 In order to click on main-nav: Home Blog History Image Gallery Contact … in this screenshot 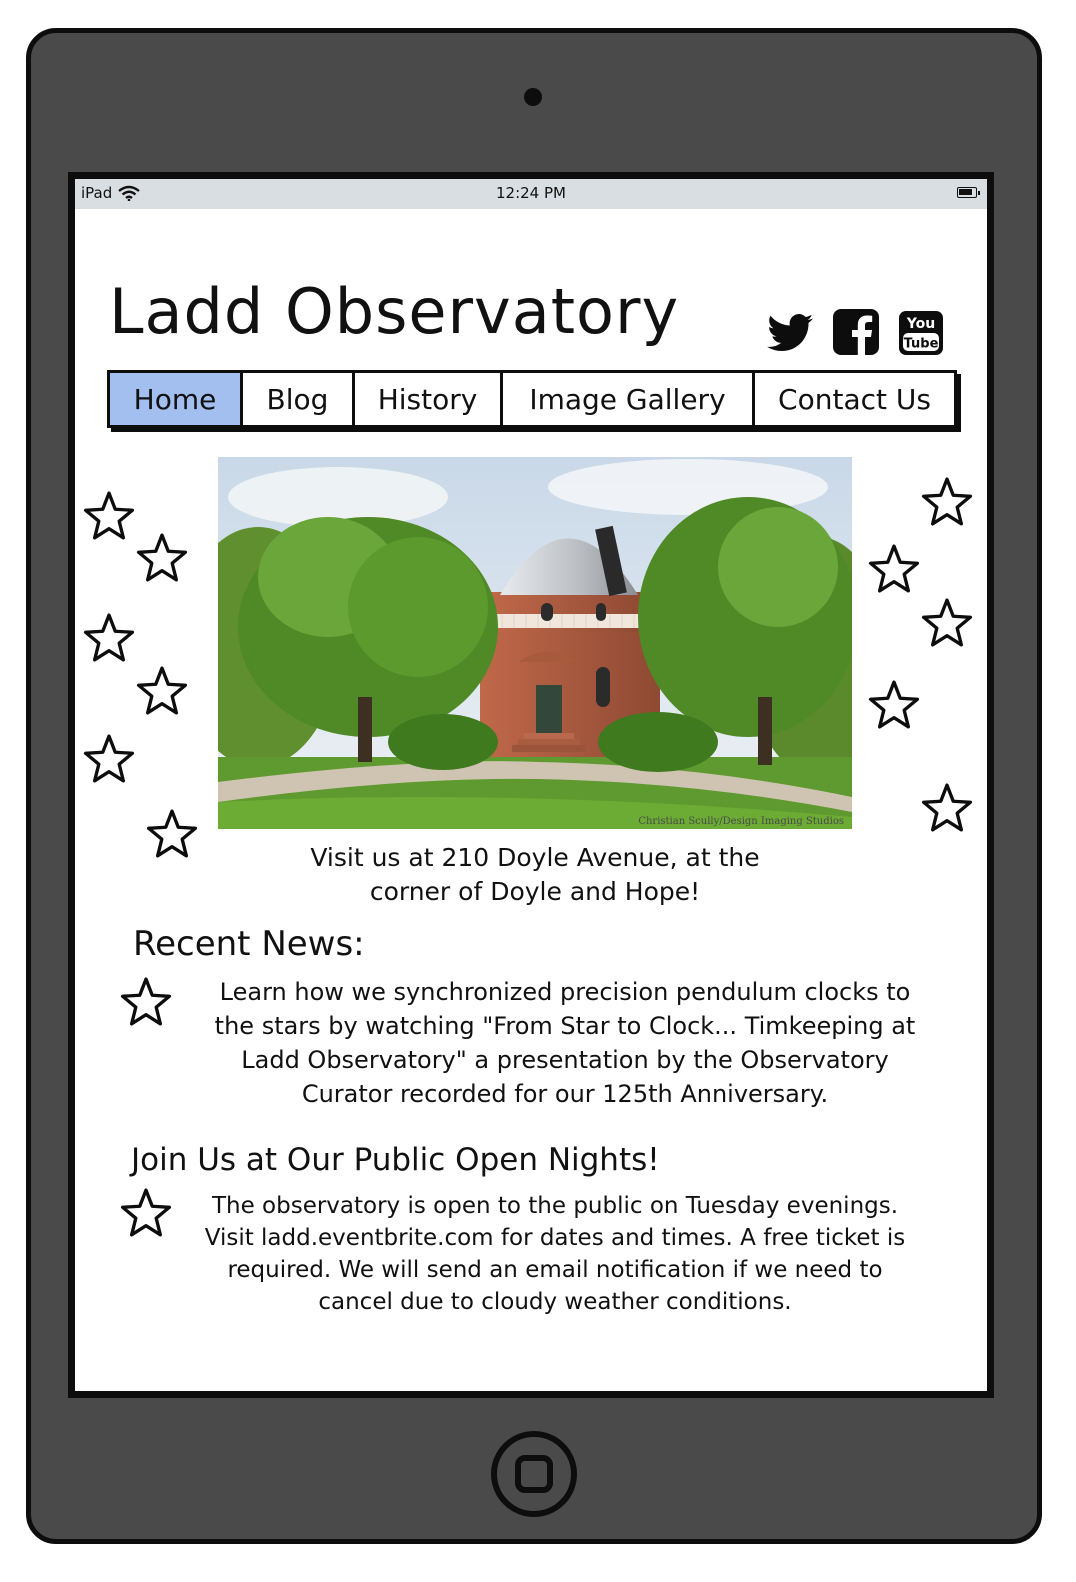, I will do `click(532, 399)`.